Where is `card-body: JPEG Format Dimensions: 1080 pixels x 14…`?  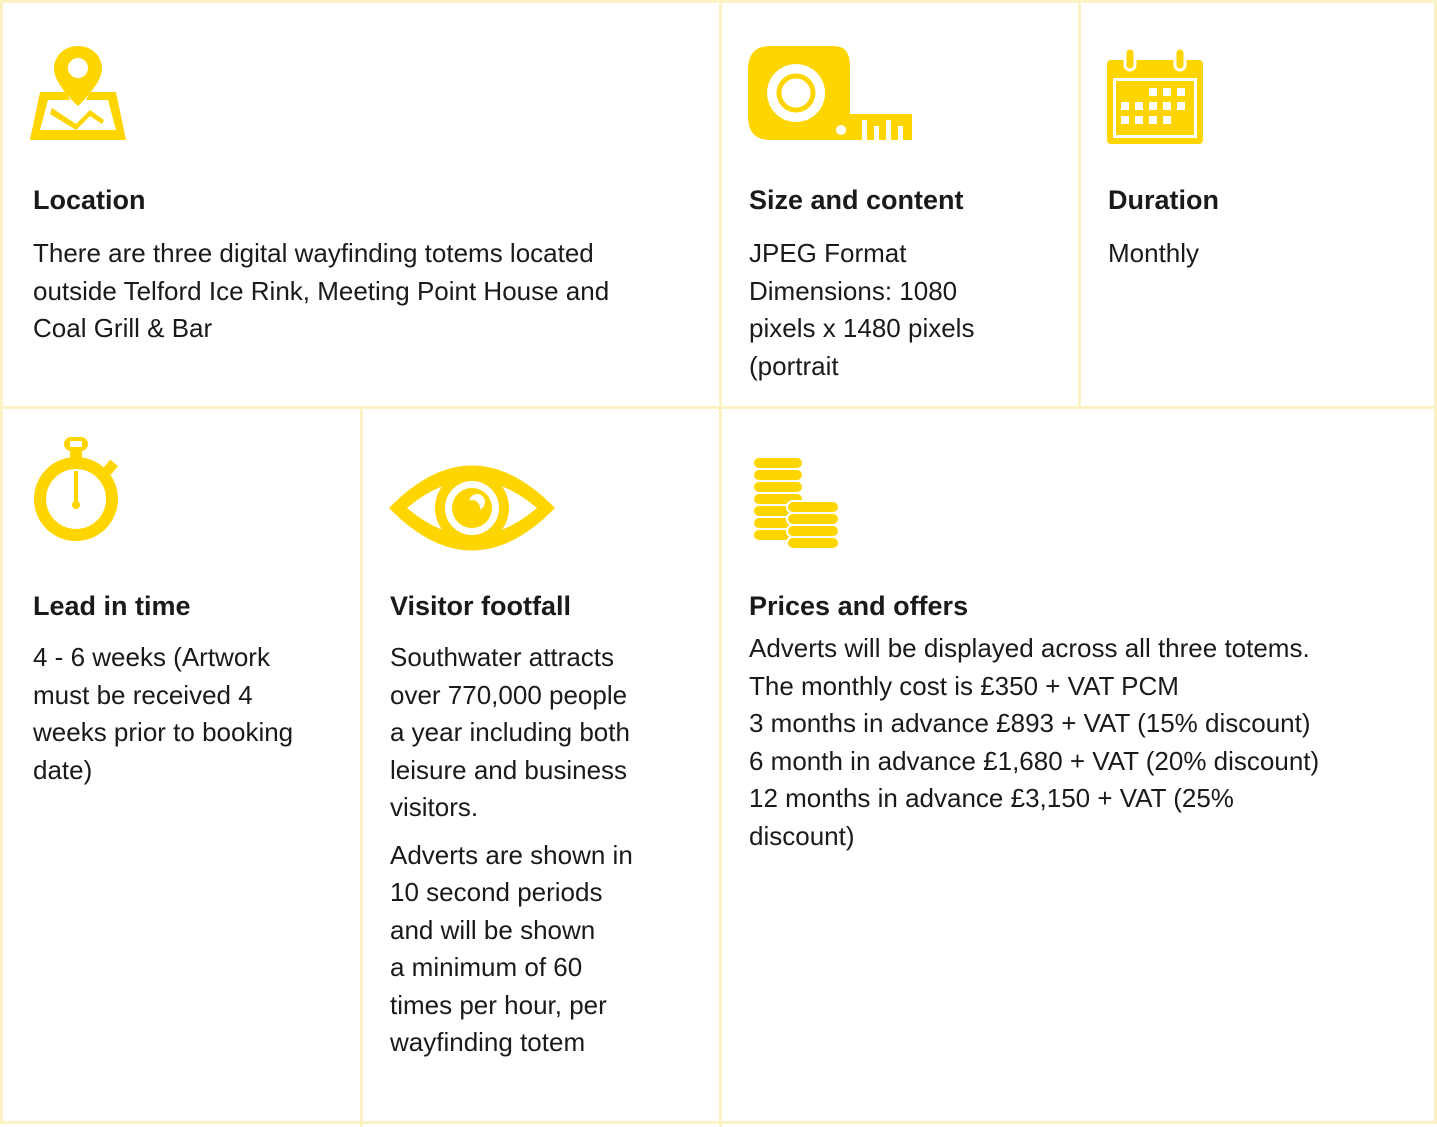
card-body: JPEG Format Dimensions: 1080 pixels x 14… is located at coordinates (909, 310).